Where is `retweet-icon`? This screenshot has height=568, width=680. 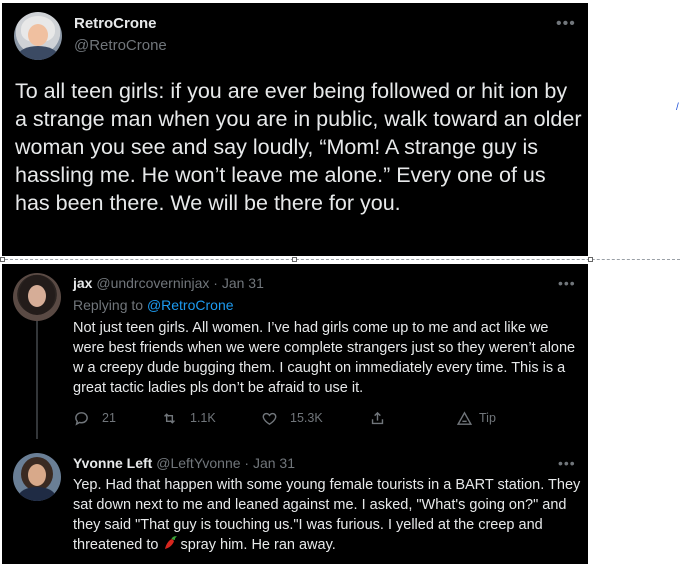
retweet-icon is located at coordinates (169, 418).